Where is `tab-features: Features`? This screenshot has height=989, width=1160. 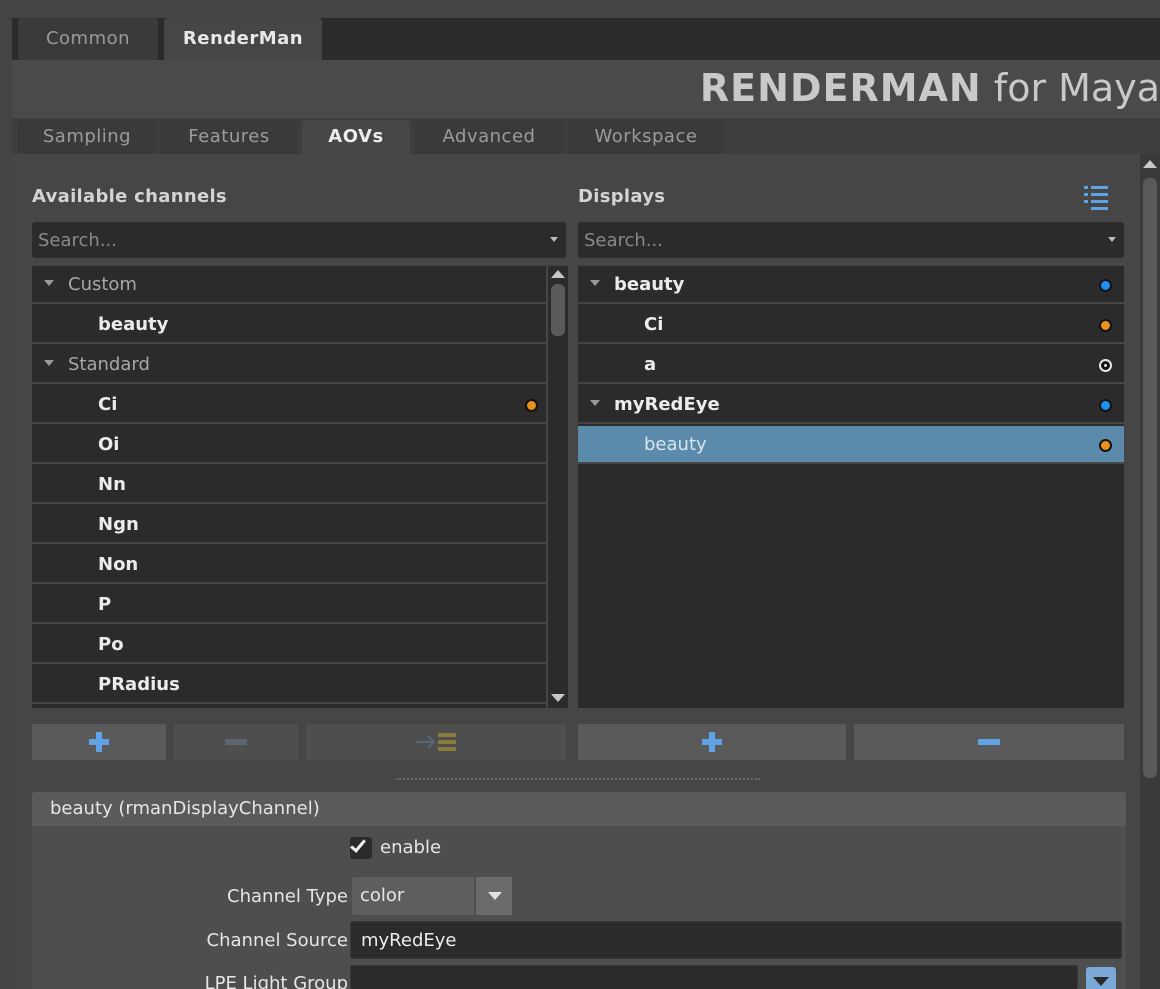 tab-features: Features is located at coordinates (229, 137).